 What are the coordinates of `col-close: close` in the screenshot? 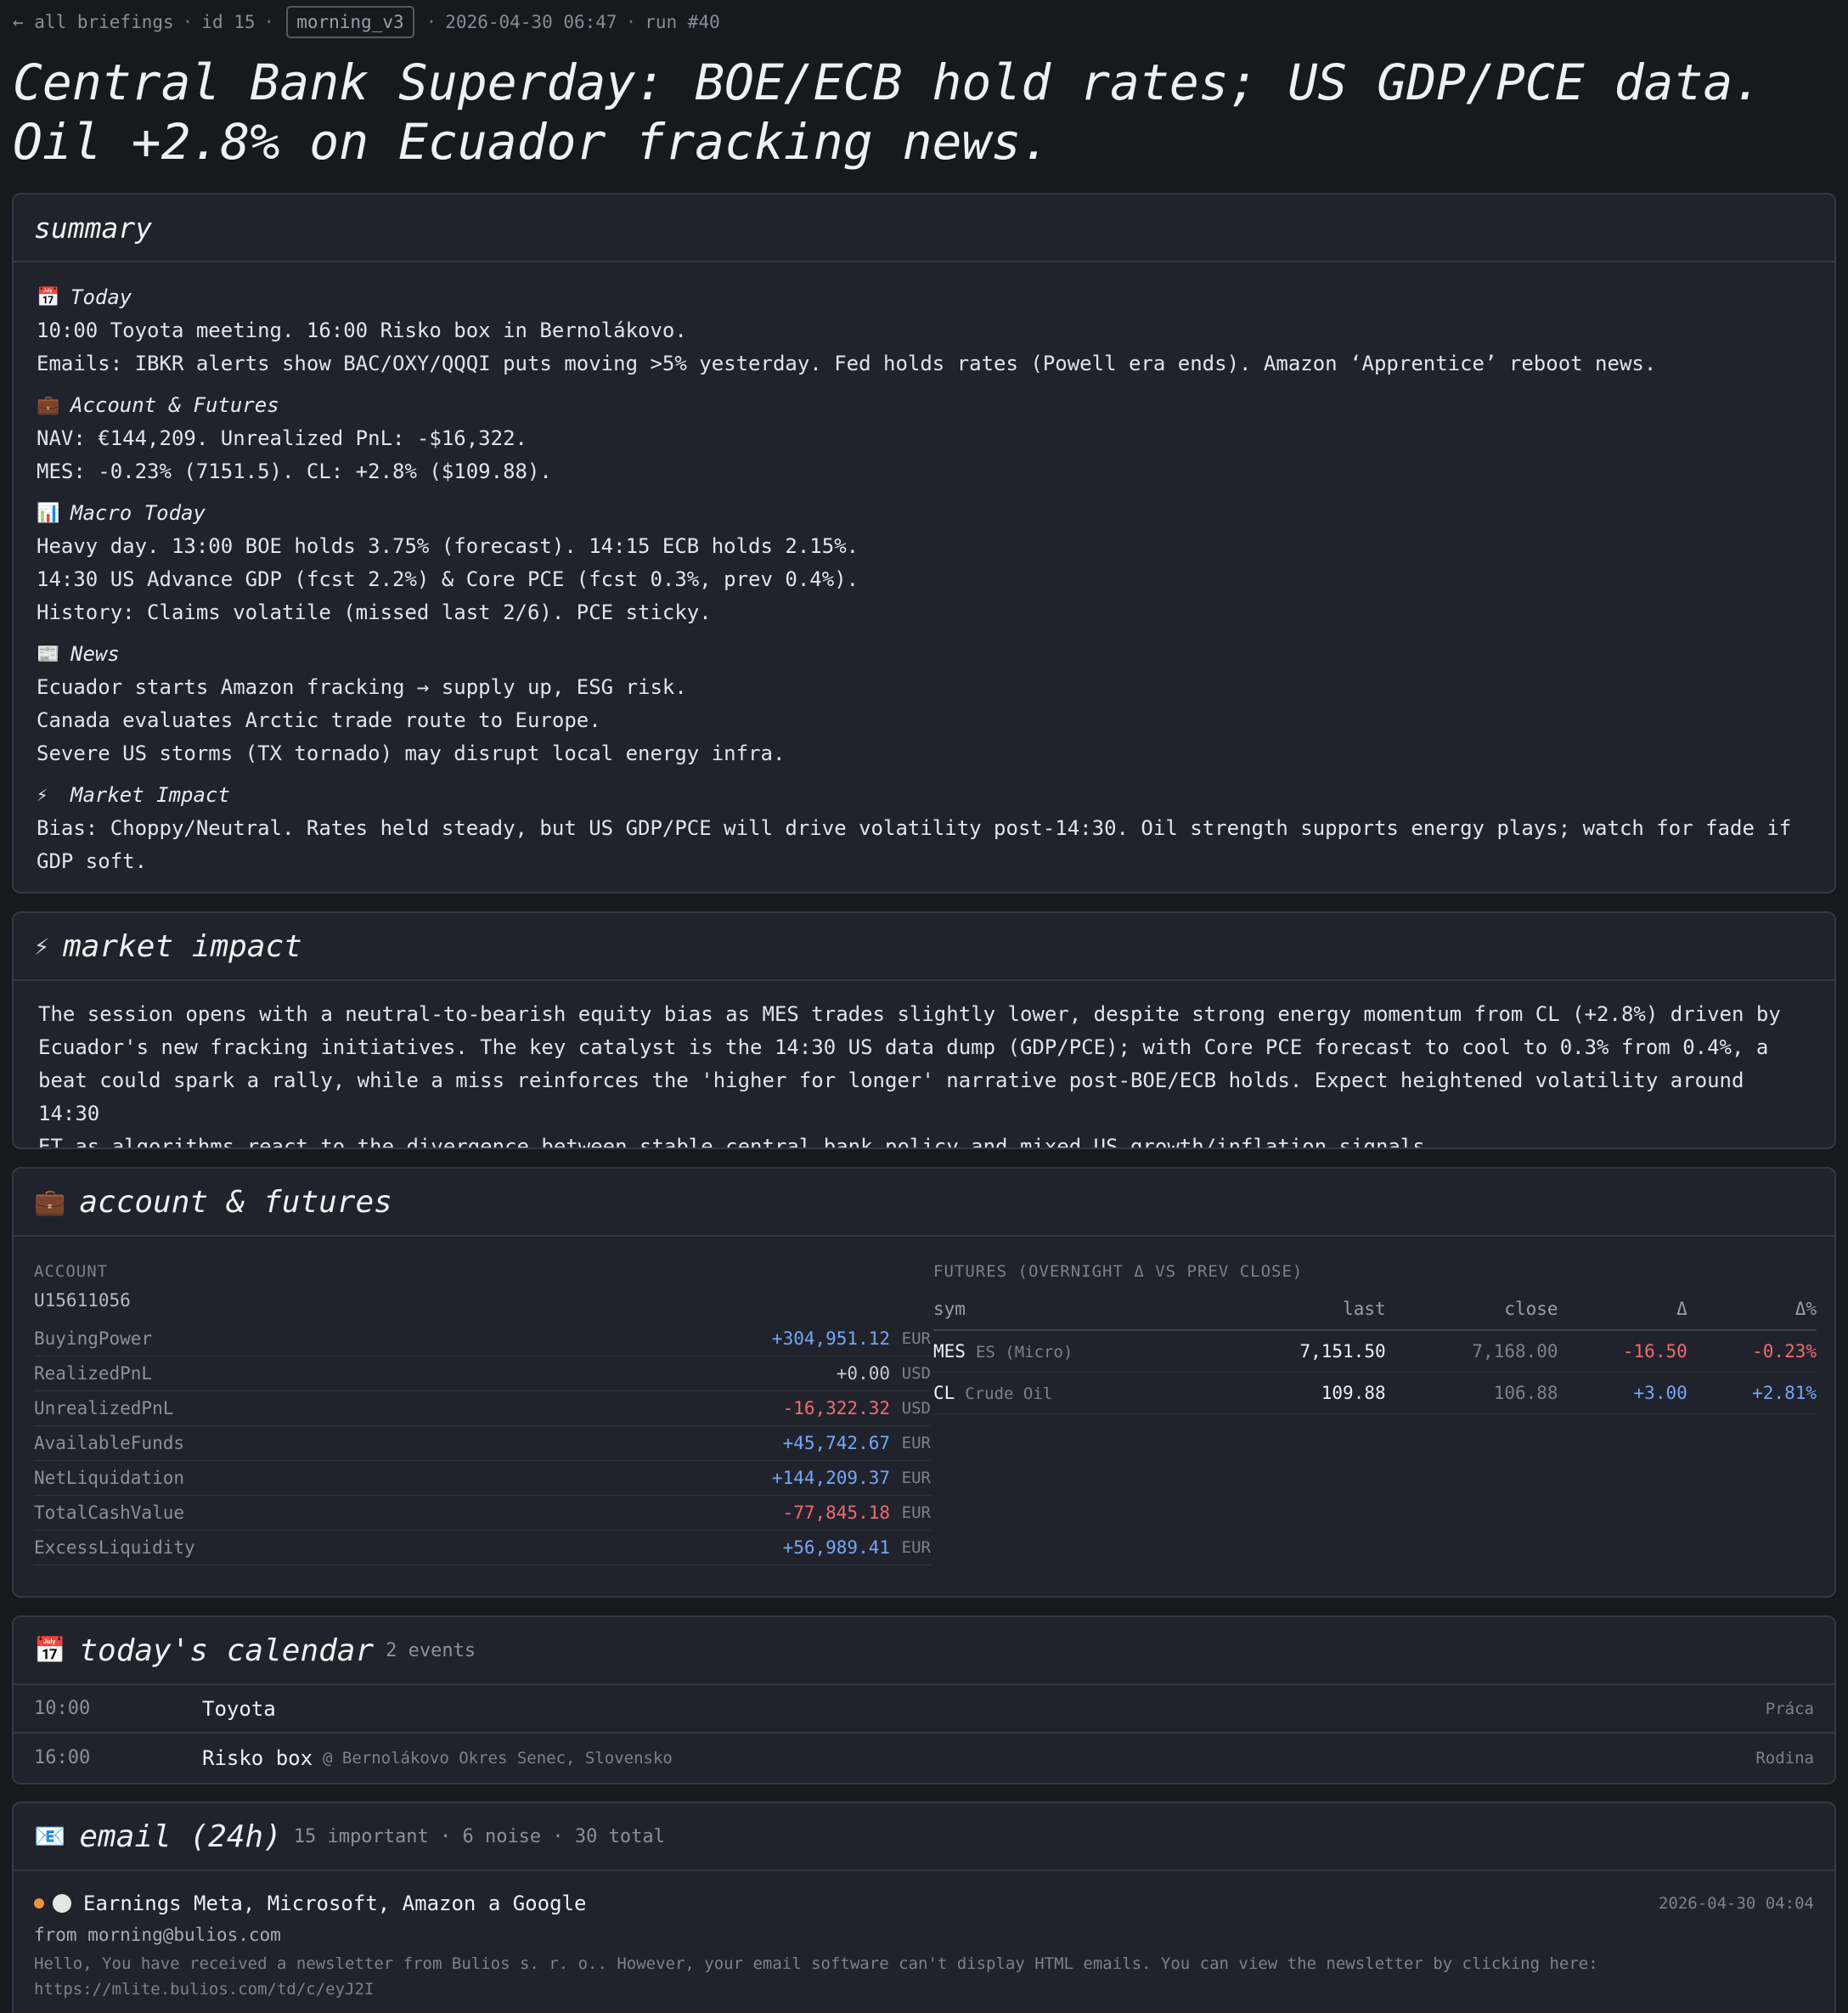 It's located at (1472, 1309).